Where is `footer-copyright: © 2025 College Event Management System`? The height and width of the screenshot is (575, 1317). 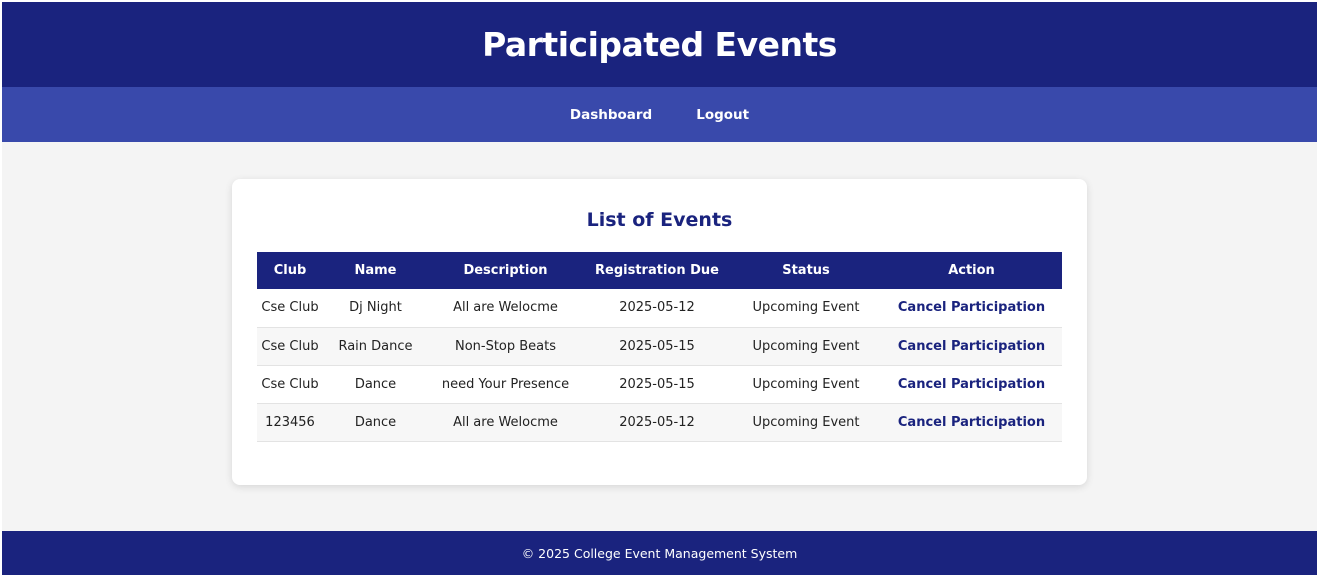 footer-copyright: © 2025 College Event Management System is located at coordinates (659, 553).